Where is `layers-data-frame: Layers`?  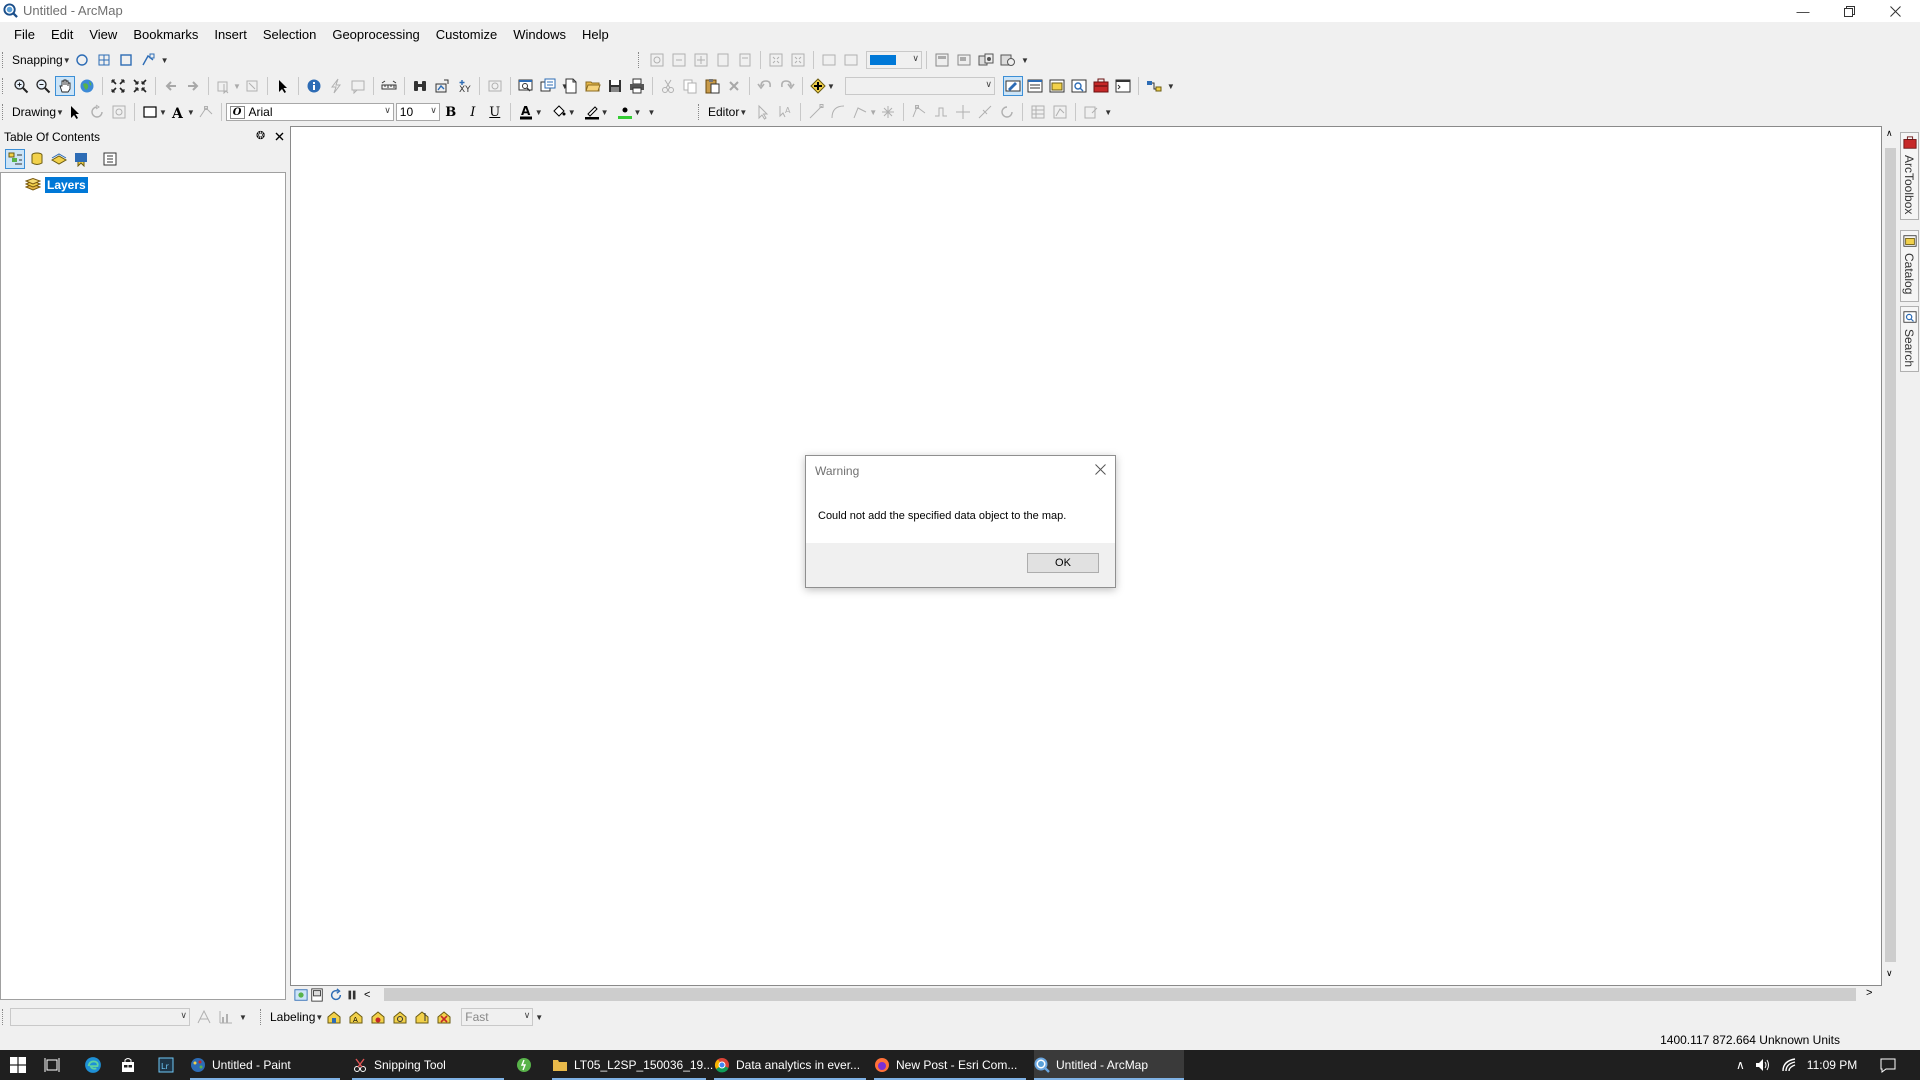 layers-data-frame: Layers is located at coordinates (56, 185).